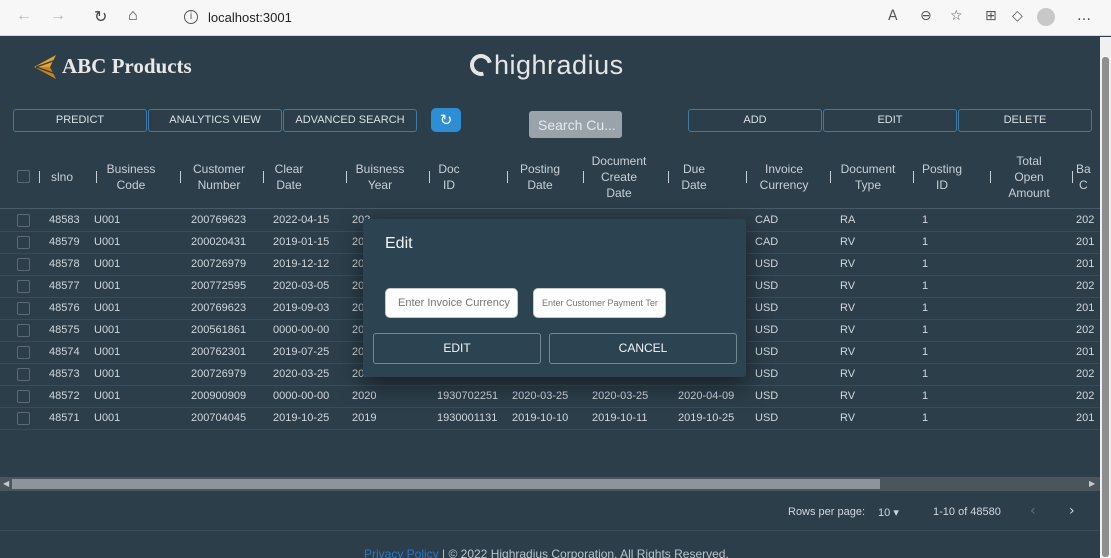 The height and width of the screenshot is (558, 1111). I want to click on refresh-button: ↻, so click(446, 120).